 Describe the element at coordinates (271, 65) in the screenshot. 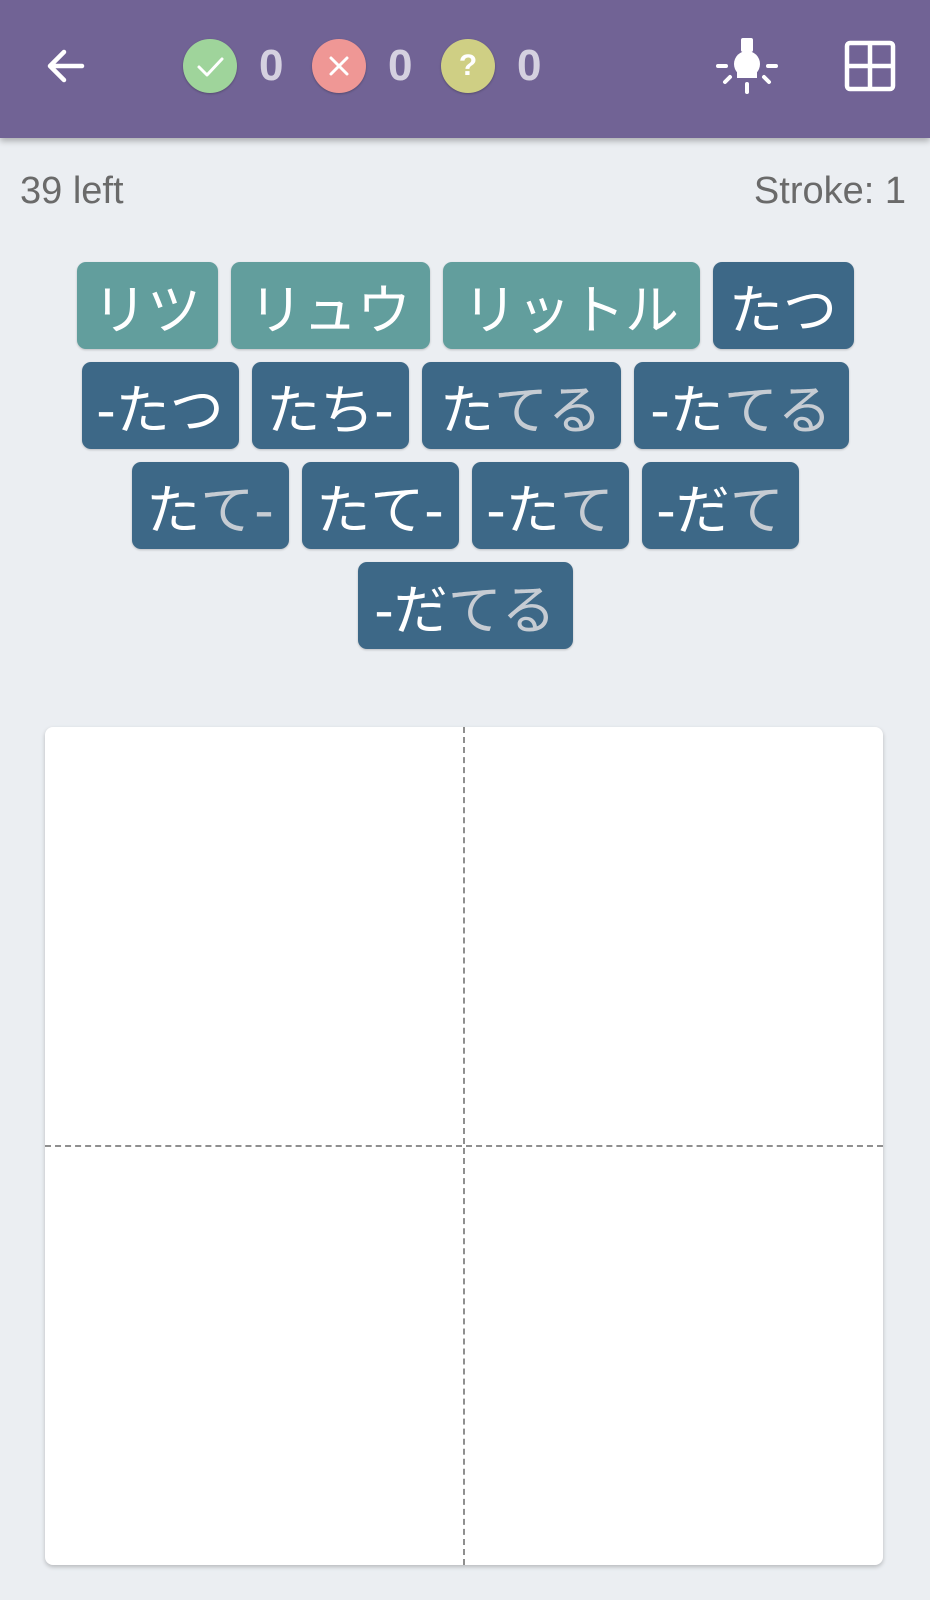

I see `correct-count: 0` at that location.